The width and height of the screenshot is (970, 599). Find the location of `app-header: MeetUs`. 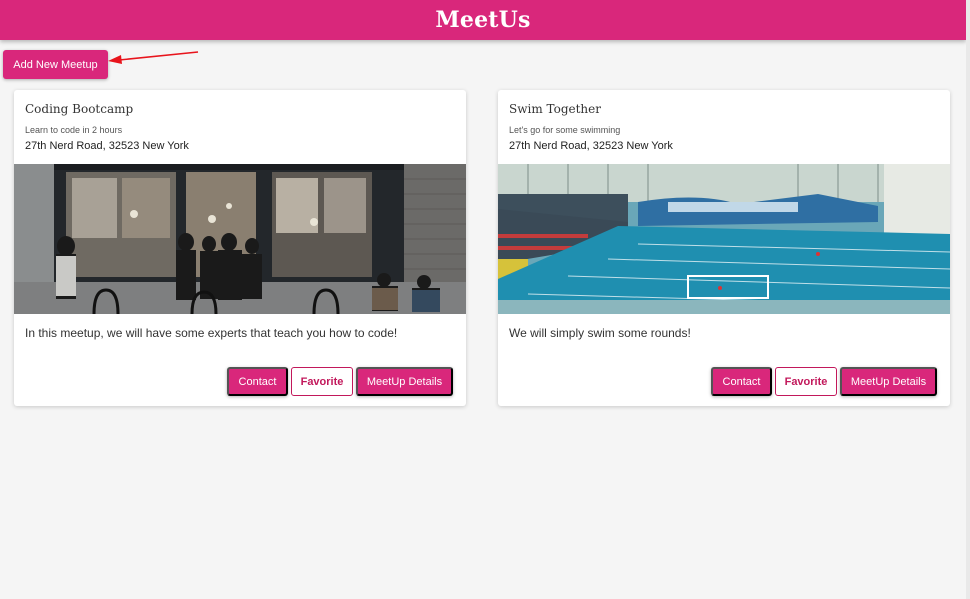

app-header: MeetUs is located at coordinates (483, 20).